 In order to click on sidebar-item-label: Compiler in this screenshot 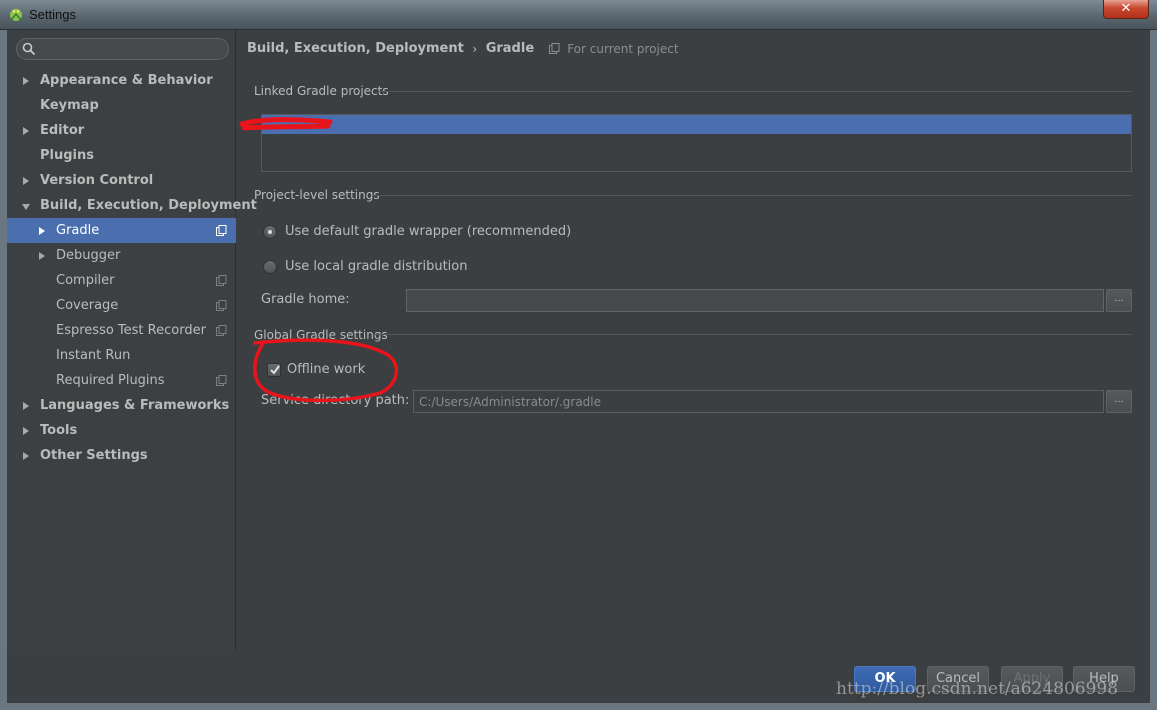, I will do `click(85, 280)`.